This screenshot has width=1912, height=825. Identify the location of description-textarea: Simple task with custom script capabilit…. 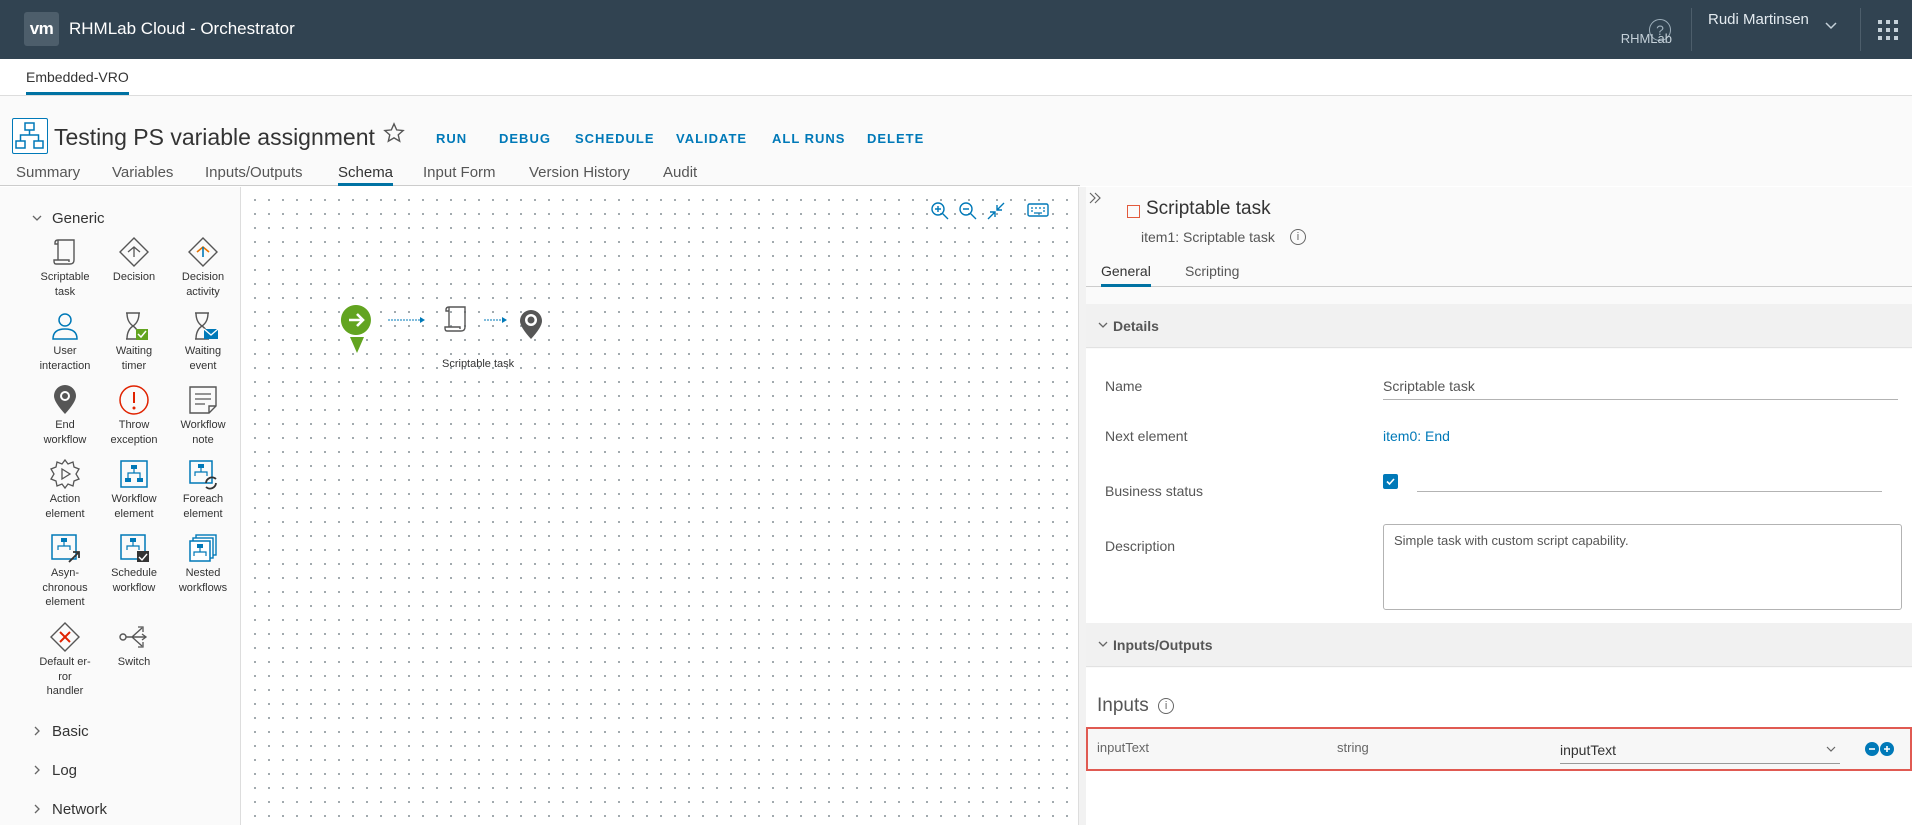
(1642, 567).